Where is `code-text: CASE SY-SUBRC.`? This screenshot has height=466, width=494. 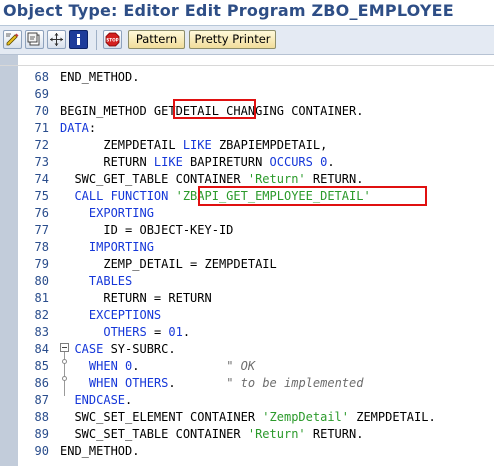 code-text: CASE SY-SUBRC. is located at coordinates (118, 349).